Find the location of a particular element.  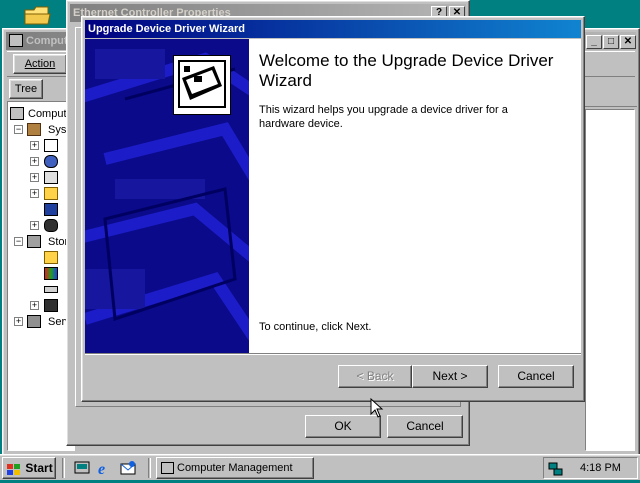

action-menu: Action is located at coordinates (40, 64).